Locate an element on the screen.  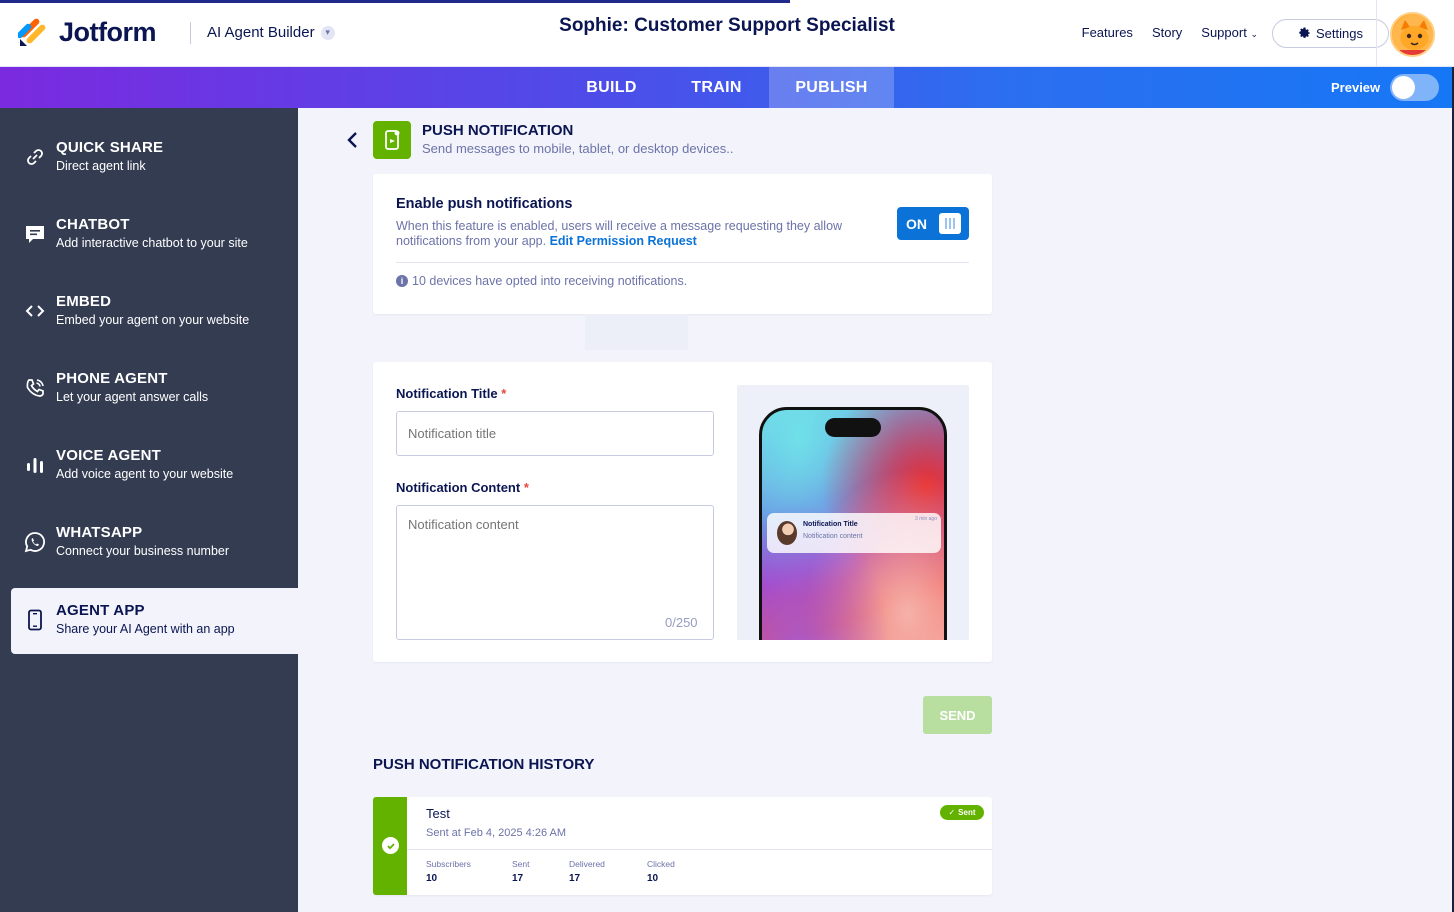
spacer-strip is located at coordinates (636, 332).